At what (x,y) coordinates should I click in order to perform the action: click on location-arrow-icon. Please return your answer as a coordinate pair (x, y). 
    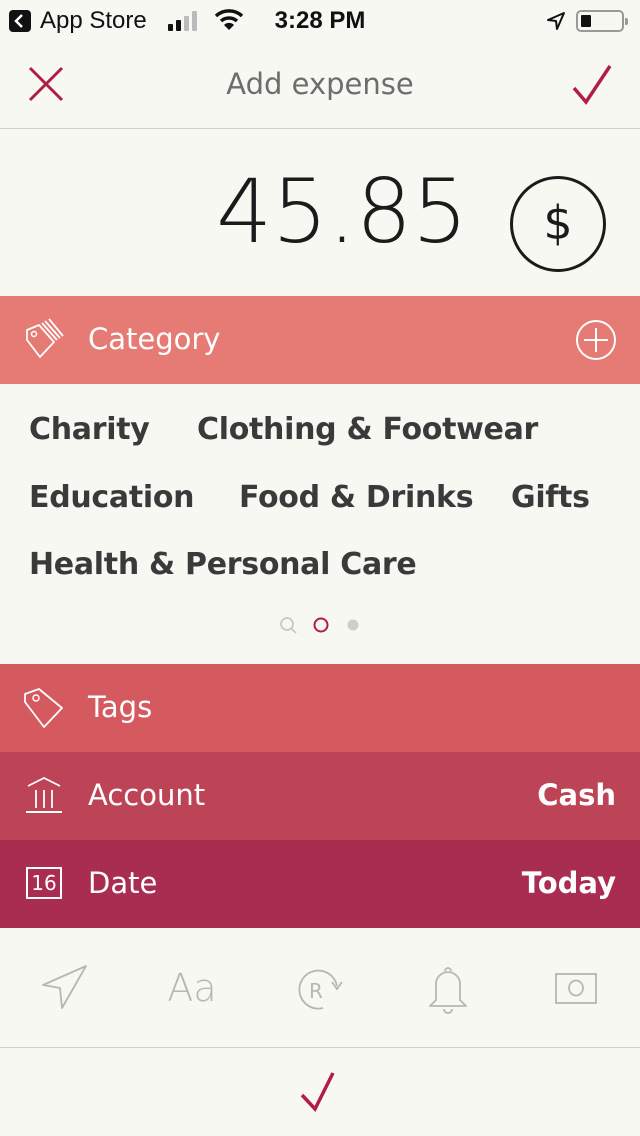
    Looking at the image, I should click on (556, 23).